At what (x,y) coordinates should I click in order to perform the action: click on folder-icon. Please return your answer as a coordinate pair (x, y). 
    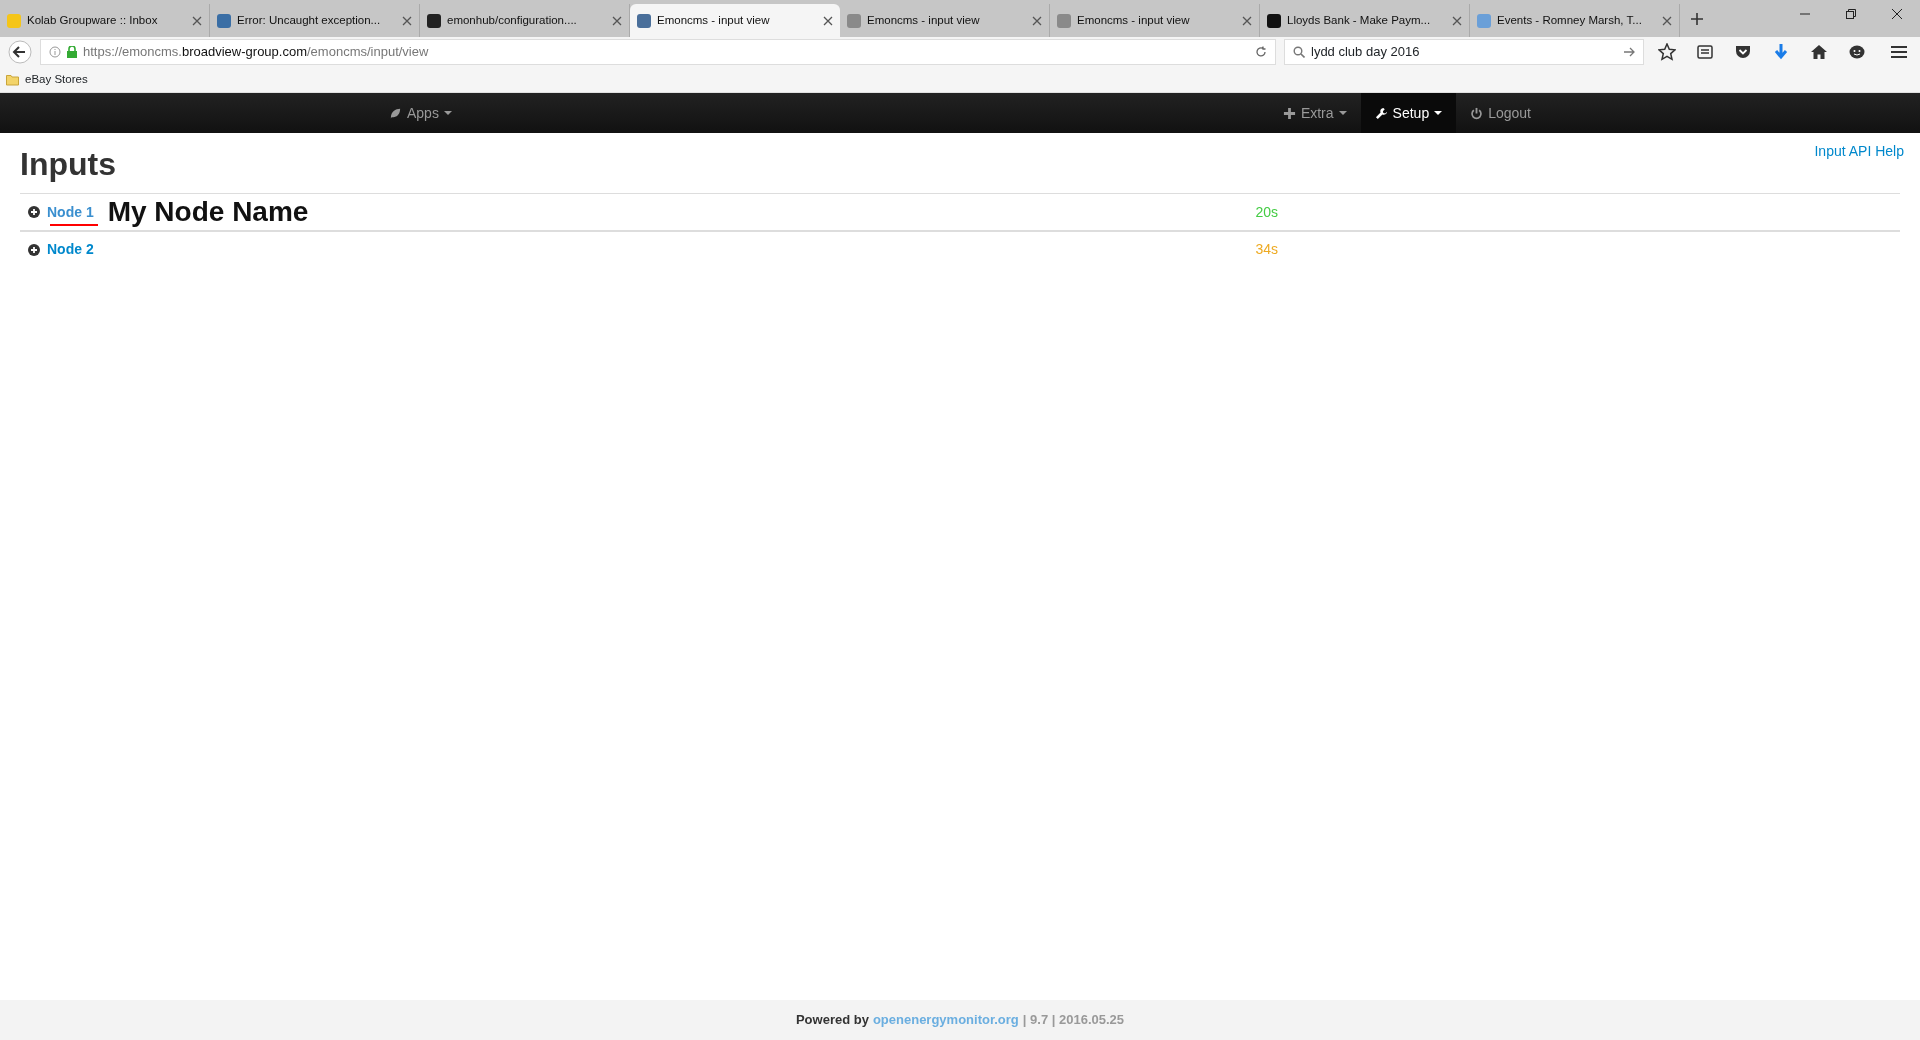
    Looking at the image, I should click on (12, 79).